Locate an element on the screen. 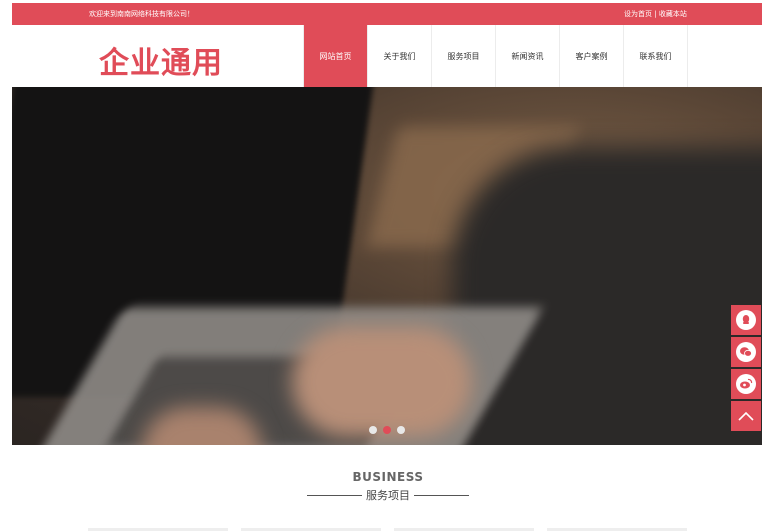  qq-icon is located at coordinates (746, 320).